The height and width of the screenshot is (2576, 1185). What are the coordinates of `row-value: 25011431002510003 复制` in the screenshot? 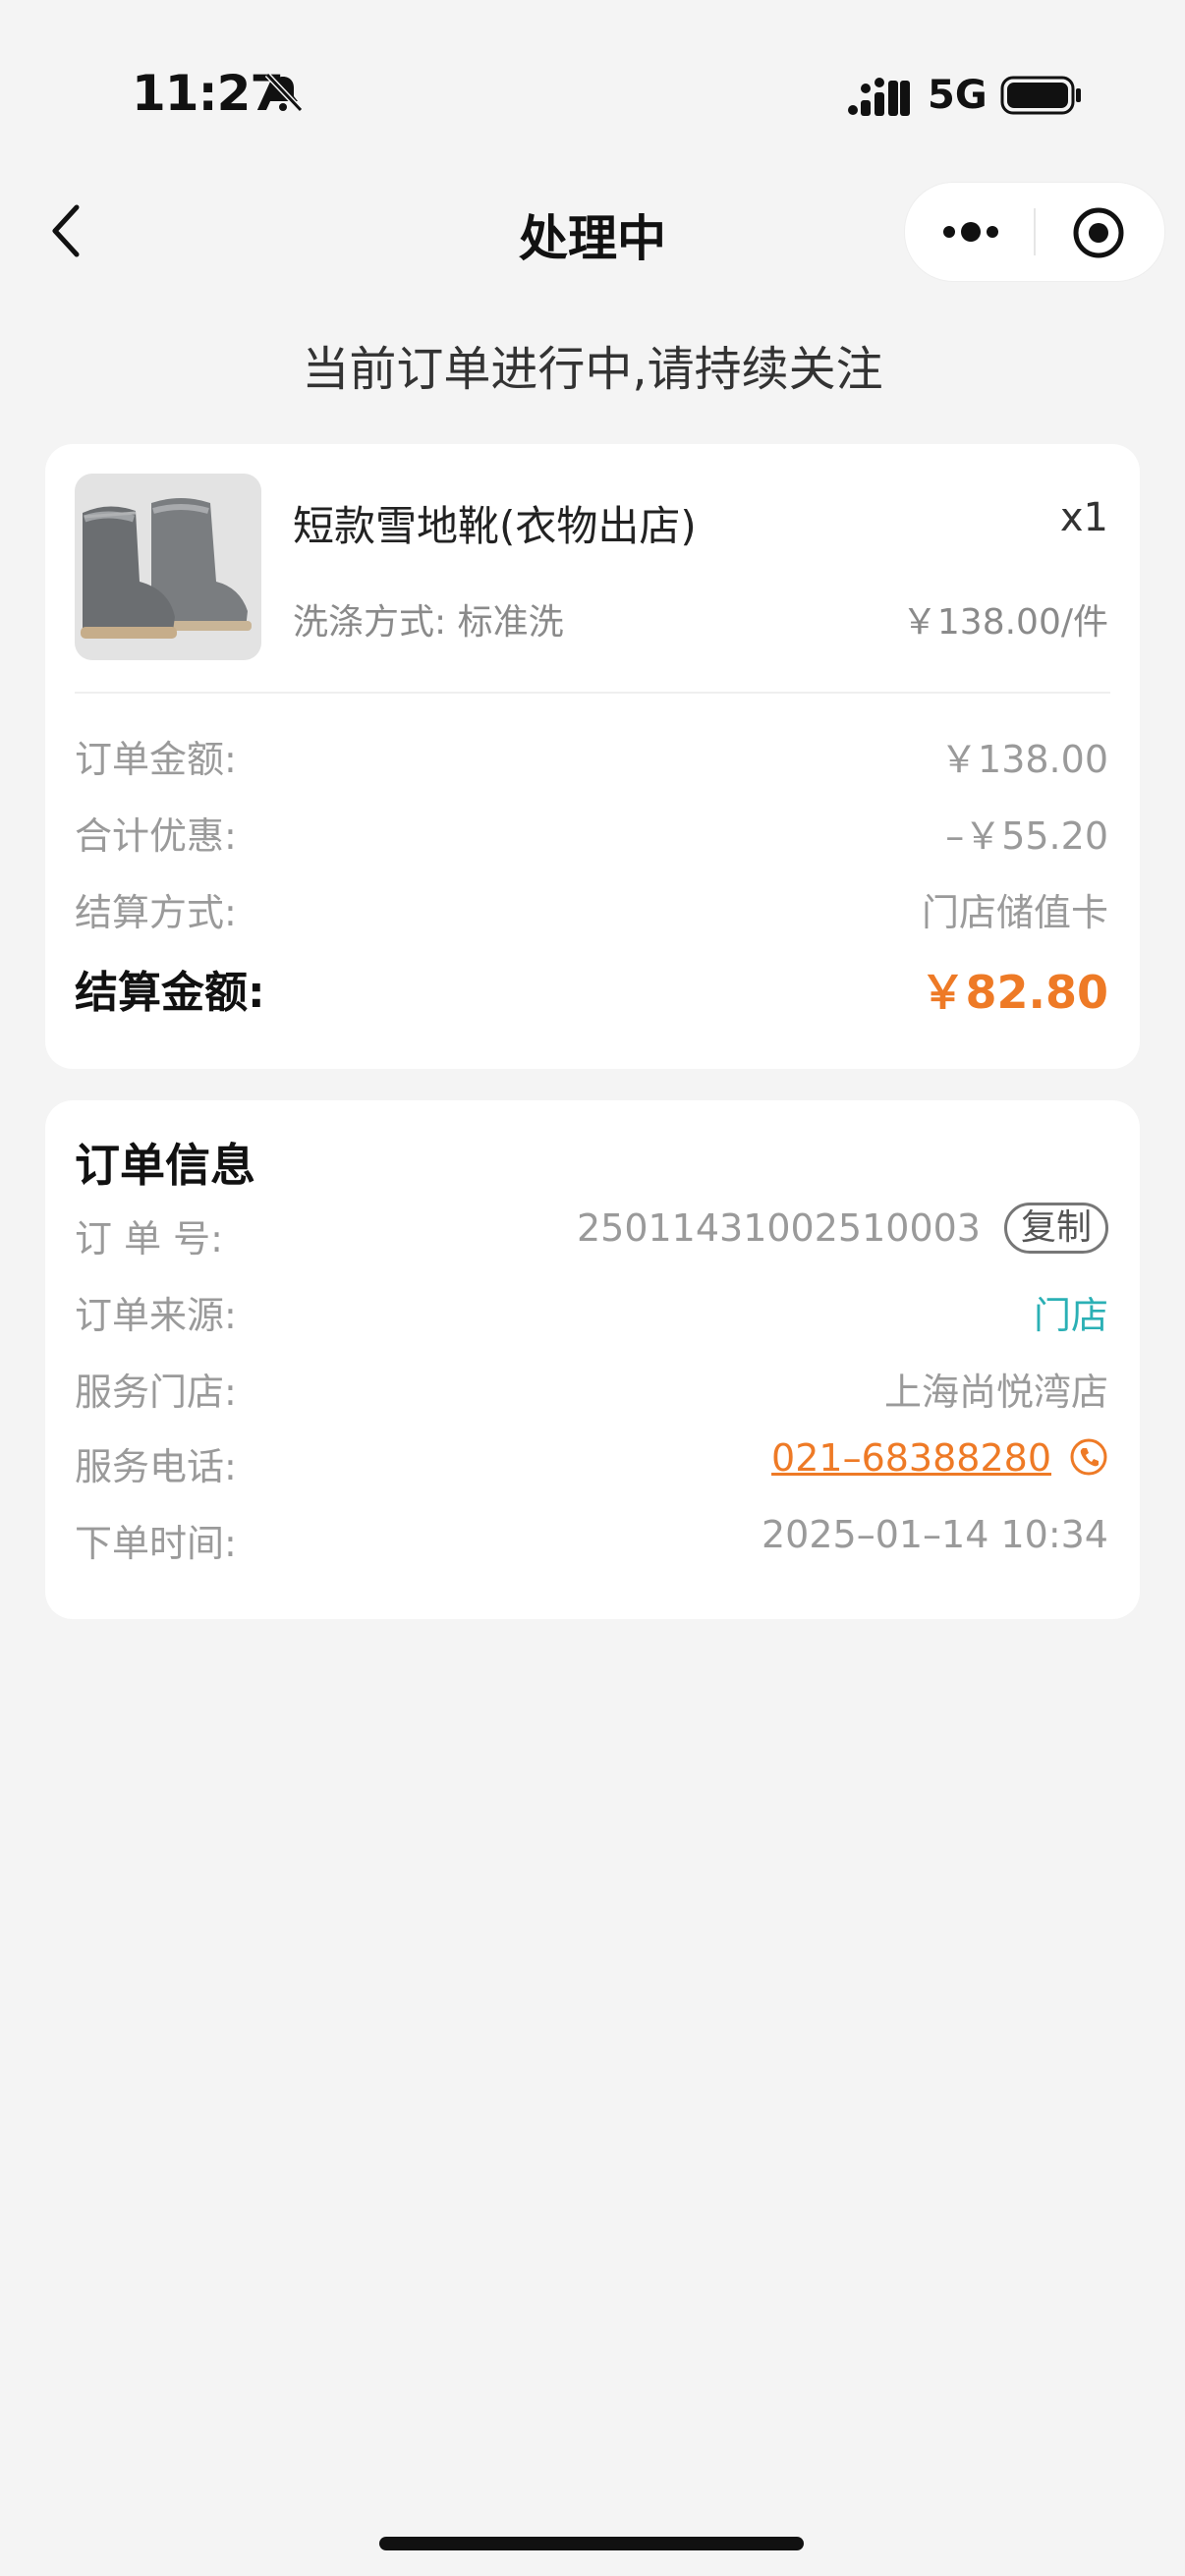 It's located at (843, 1228).